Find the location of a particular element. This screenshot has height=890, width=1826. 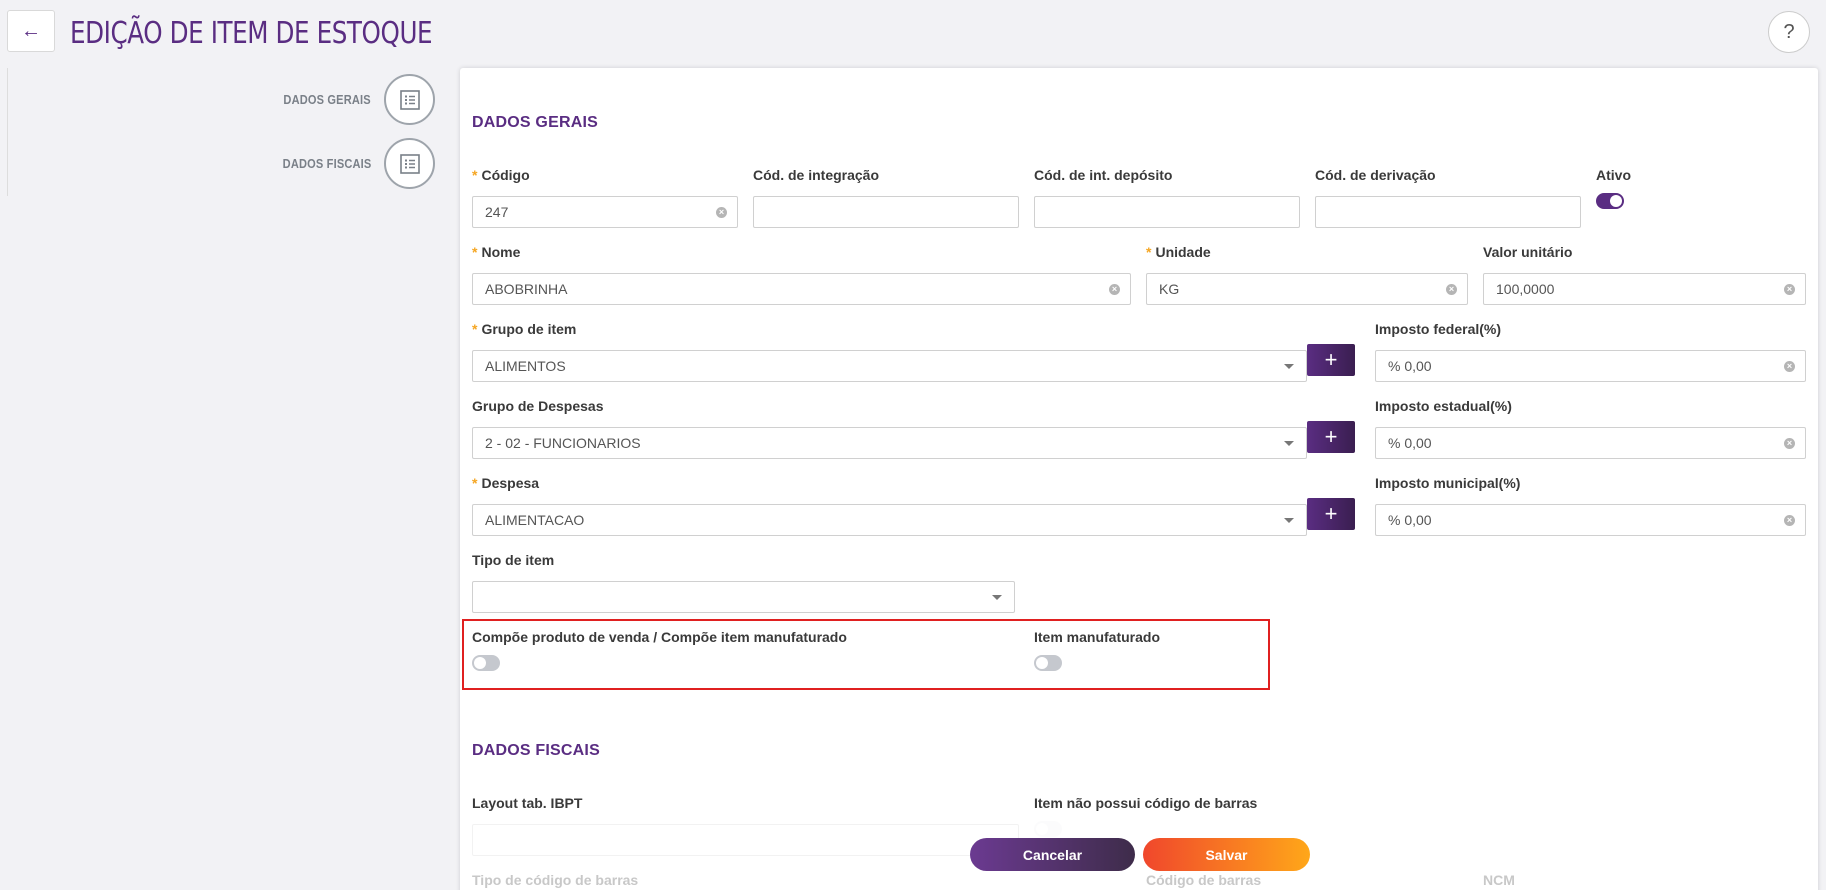

grupo-item-value: ALIMENTOS is located at coordinates (525, 366).